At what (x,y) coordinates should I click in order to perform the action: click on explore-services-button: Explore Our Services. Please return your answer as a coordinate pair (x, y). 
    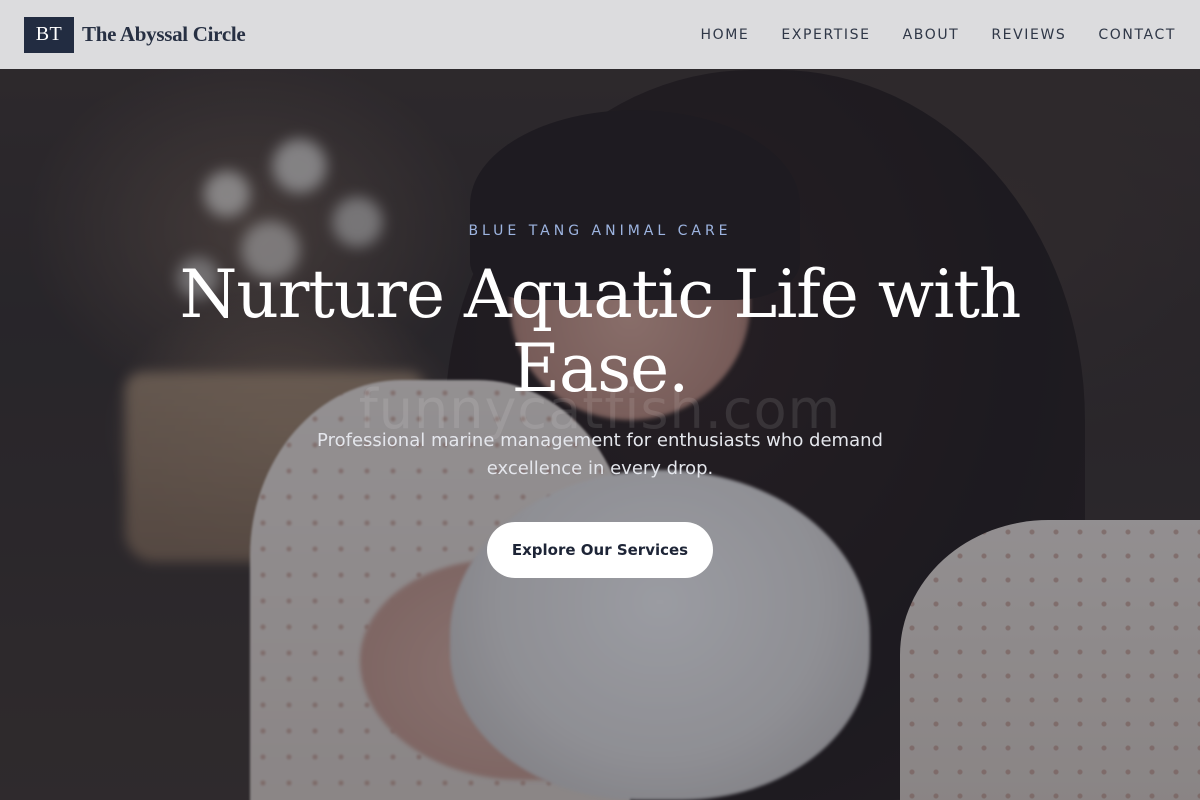
    Looking at the image, I should click on (600, 550).